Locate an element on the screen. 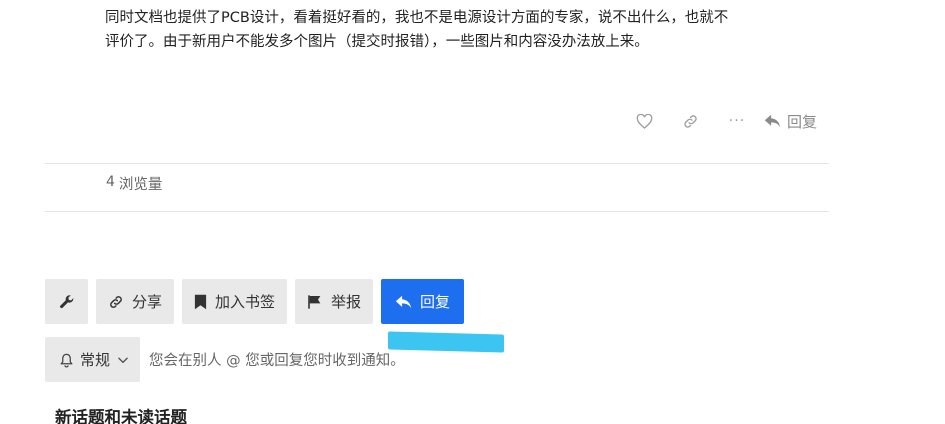 Image resolution: width=945 pixels, height=424 pixels. reply-button: 回复 is located at coordinates (423, 301).